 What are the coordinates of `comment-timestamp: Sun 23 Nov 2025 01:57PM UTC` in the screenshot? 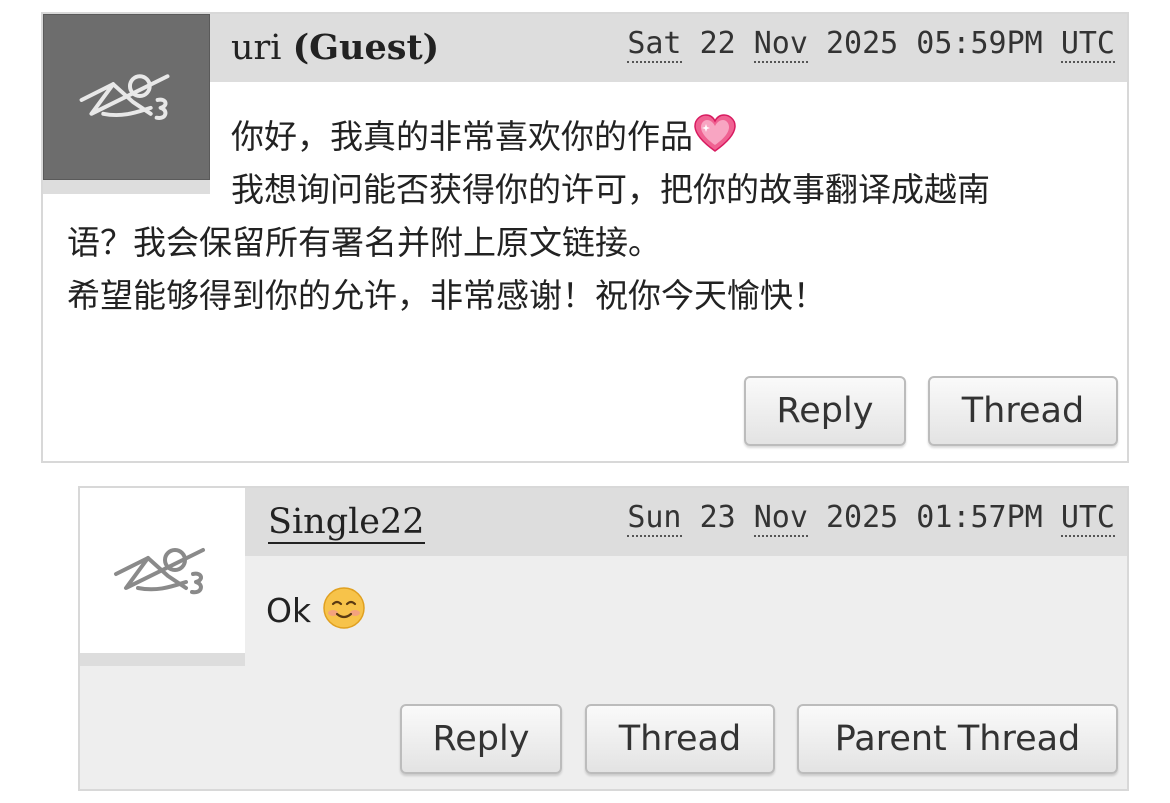 It's located at (871, 518).